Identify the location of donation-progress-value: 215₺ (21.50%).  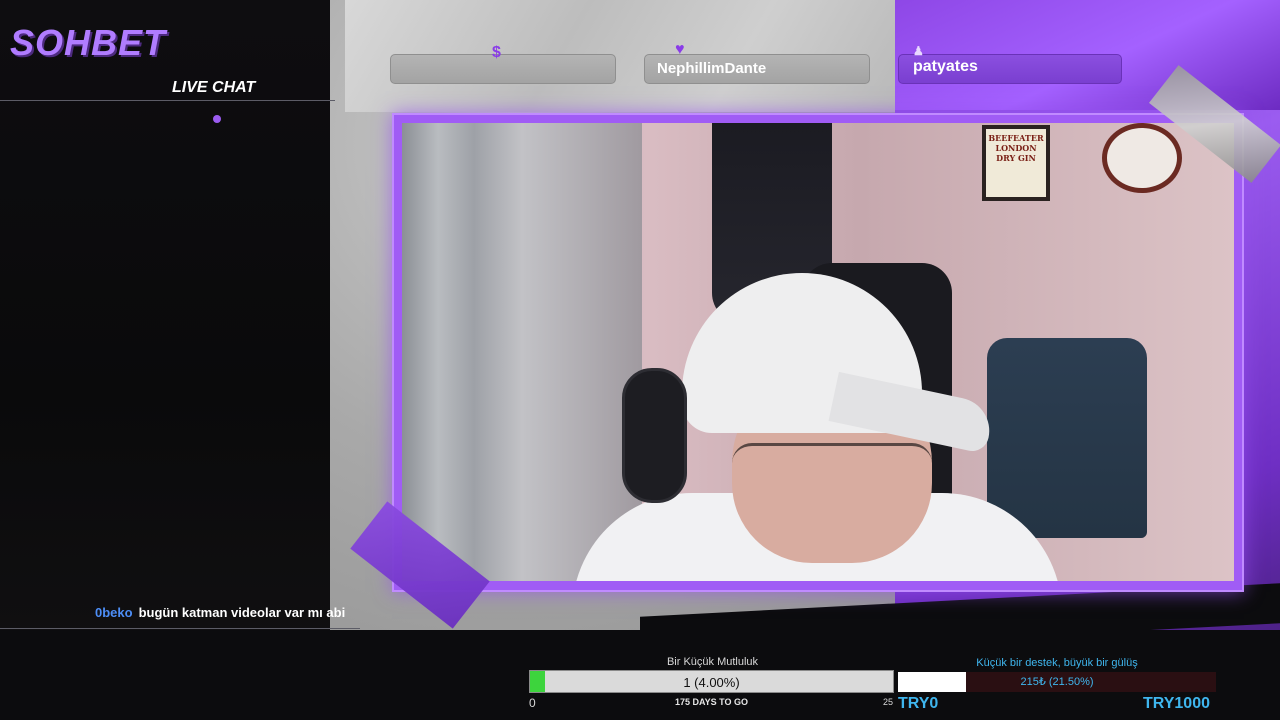
(1057, 682).